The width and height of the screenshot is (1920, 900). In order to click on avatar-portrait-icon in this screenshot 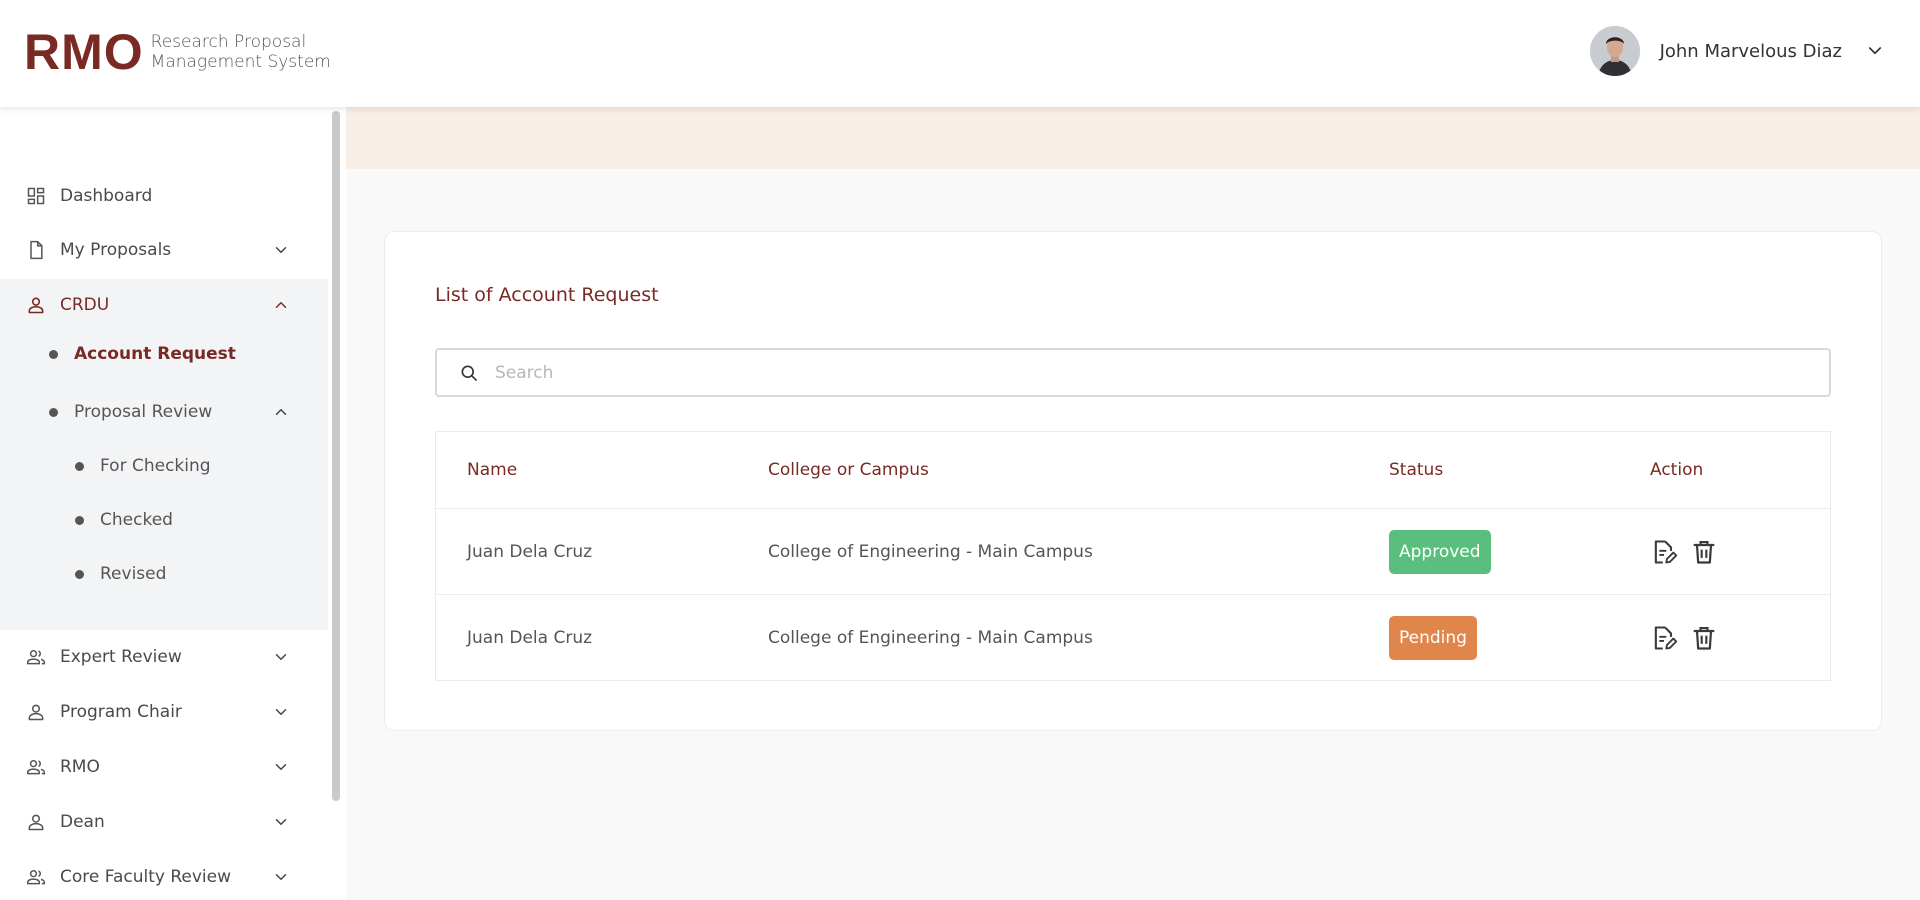, I will do `click(1614, 51)`.